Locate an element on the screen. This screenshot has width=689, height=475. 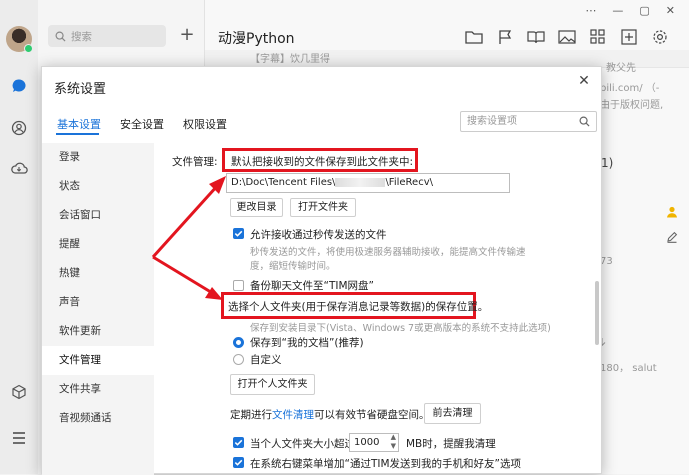
allow-fast-transfer-label: 允许接收通过秒传发送的文件 is located at coordinates (318, 235).